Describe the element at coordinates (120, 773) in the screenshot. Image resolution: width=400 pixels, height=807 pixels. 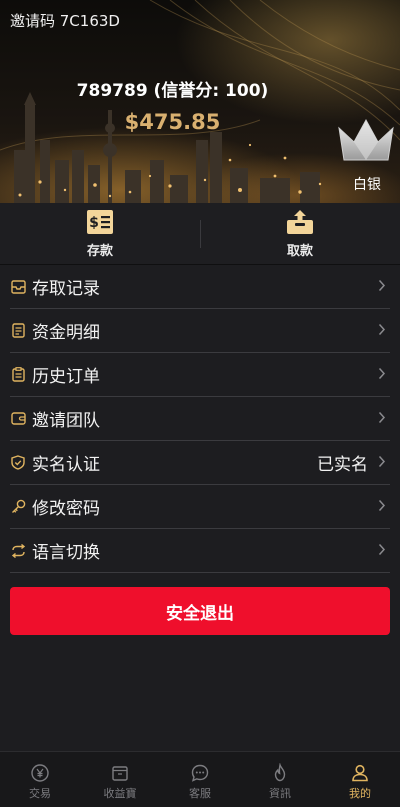
I see `wallet-box-icon` at that location.